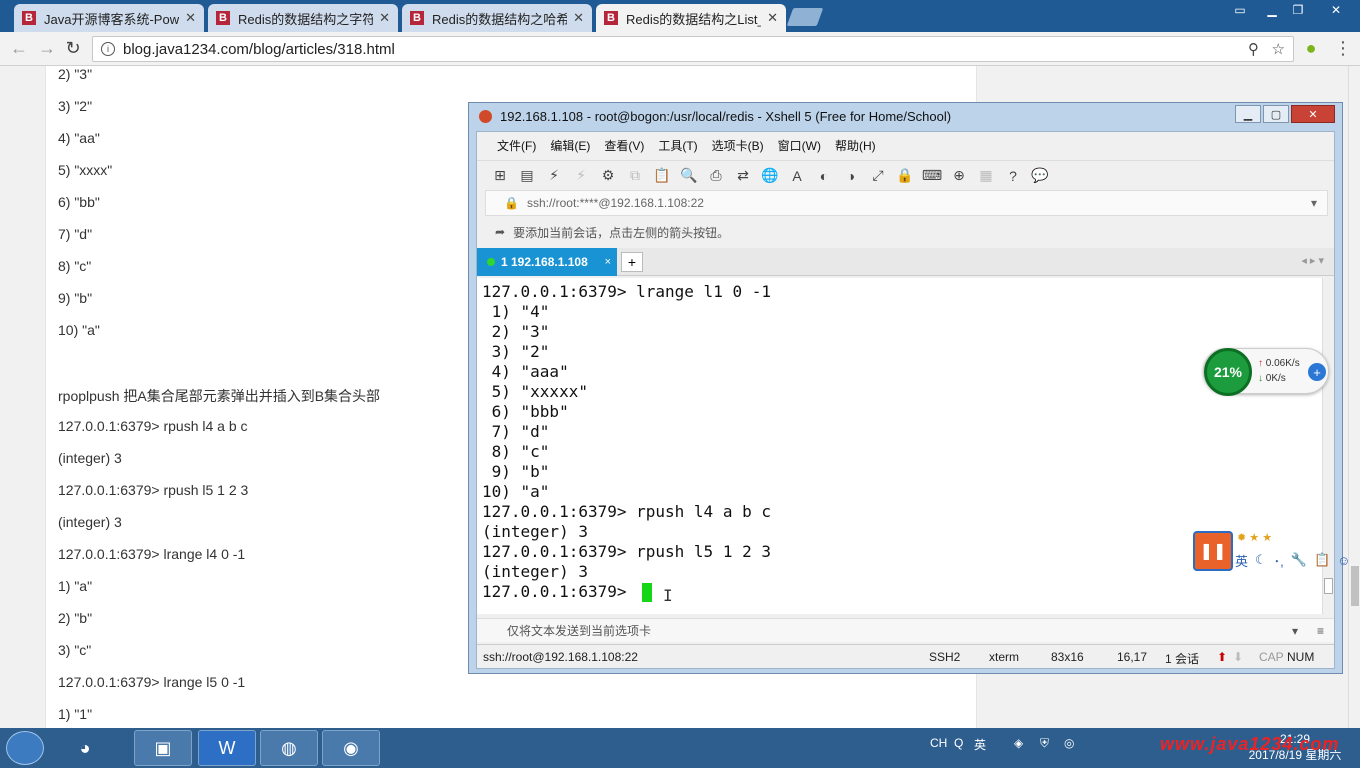  What do you see at coordinates (824, 176) in the screenshot?
I see `xftp-icon: ◐` at bounding box center [824, 176].